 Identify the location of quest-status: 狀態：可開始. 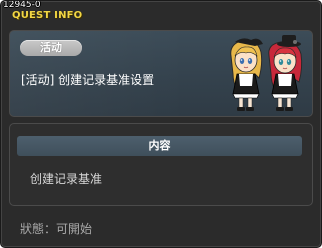
(56, 228).